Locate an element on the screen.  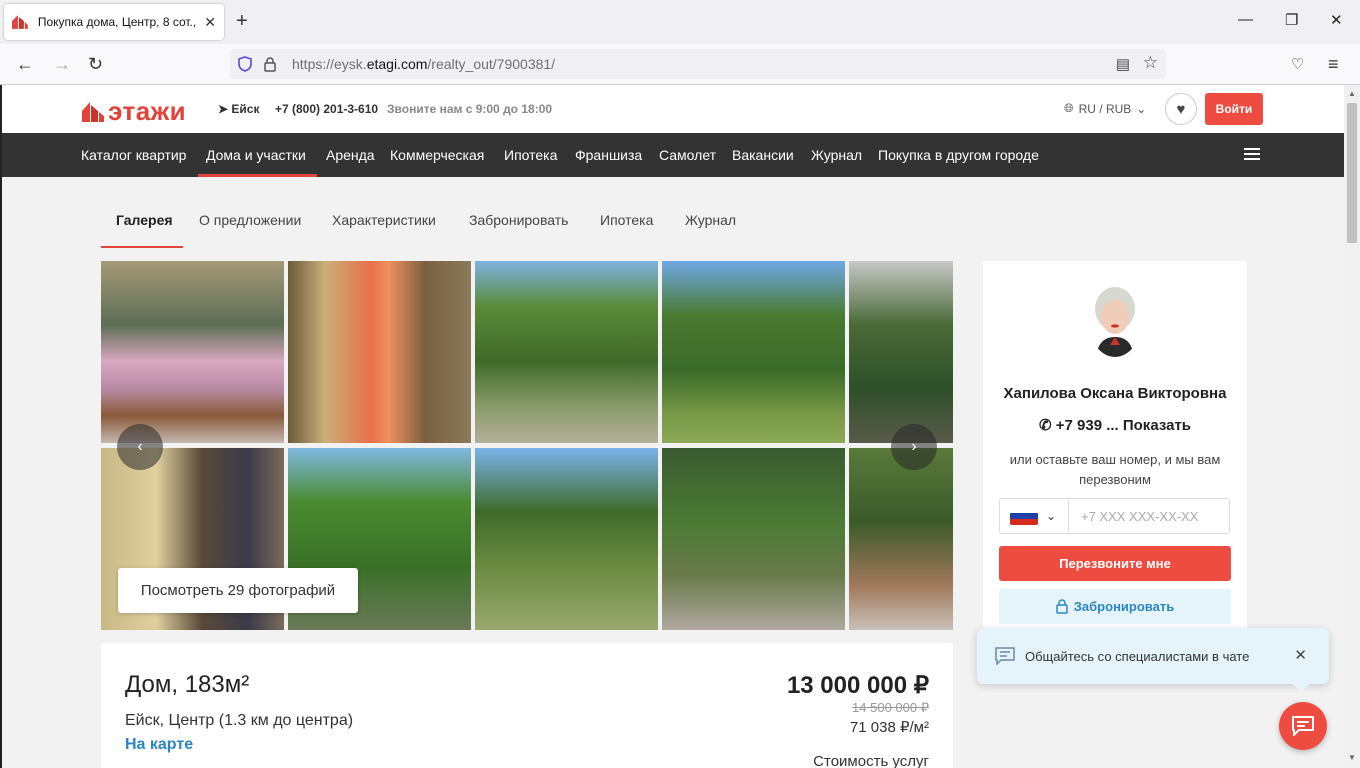
page-scrollbar: ▲ ▼ is located at coordinates (1352, 426).